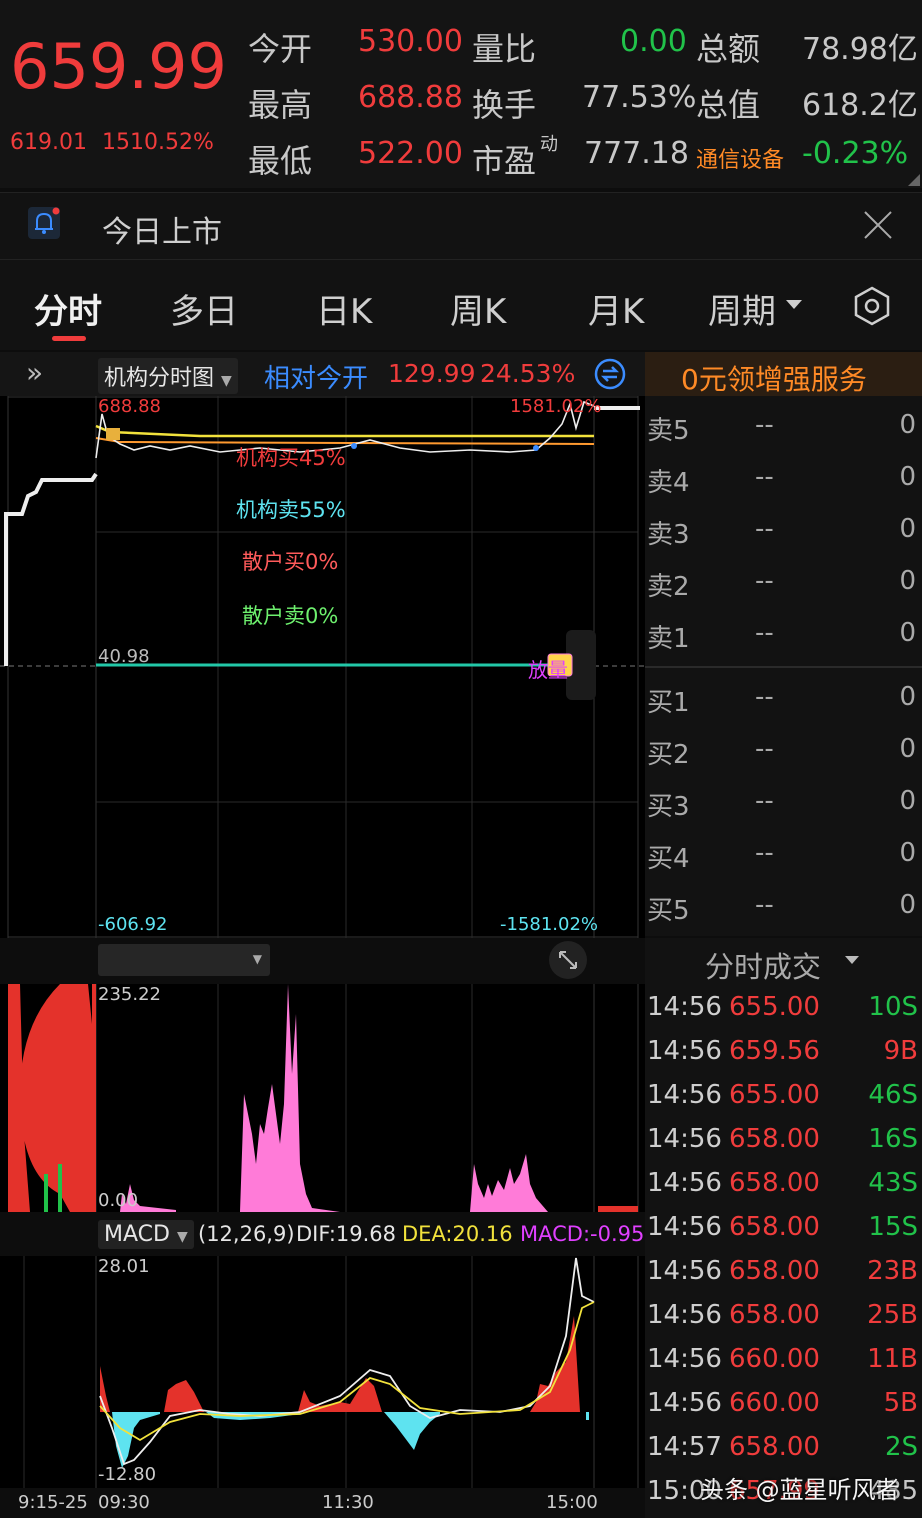 The image size is (922, 1518). Describe the element at coordinates (783, 698) in the screenshot. I see `bid-row: 买1 -- 0` at that location.